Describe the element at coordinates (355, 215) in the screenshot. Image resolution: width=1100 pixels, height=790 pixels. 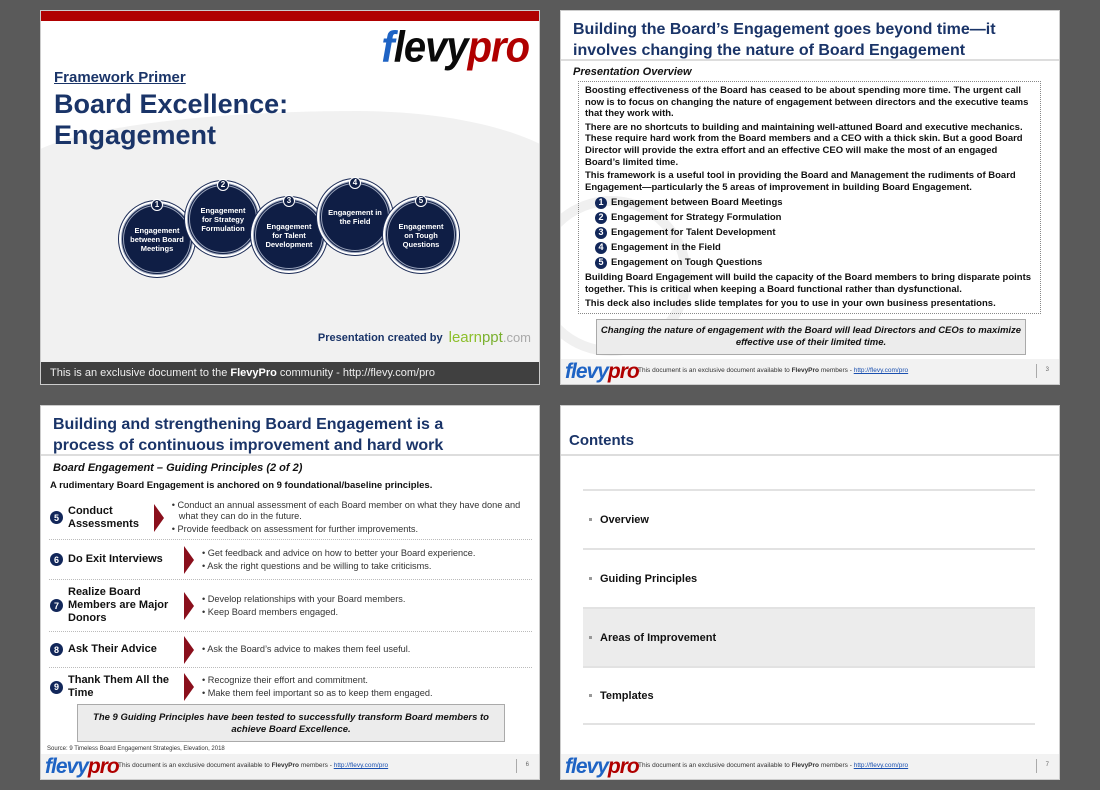
I see `engagement-circle: 4 Engagement in the Field` at that location.